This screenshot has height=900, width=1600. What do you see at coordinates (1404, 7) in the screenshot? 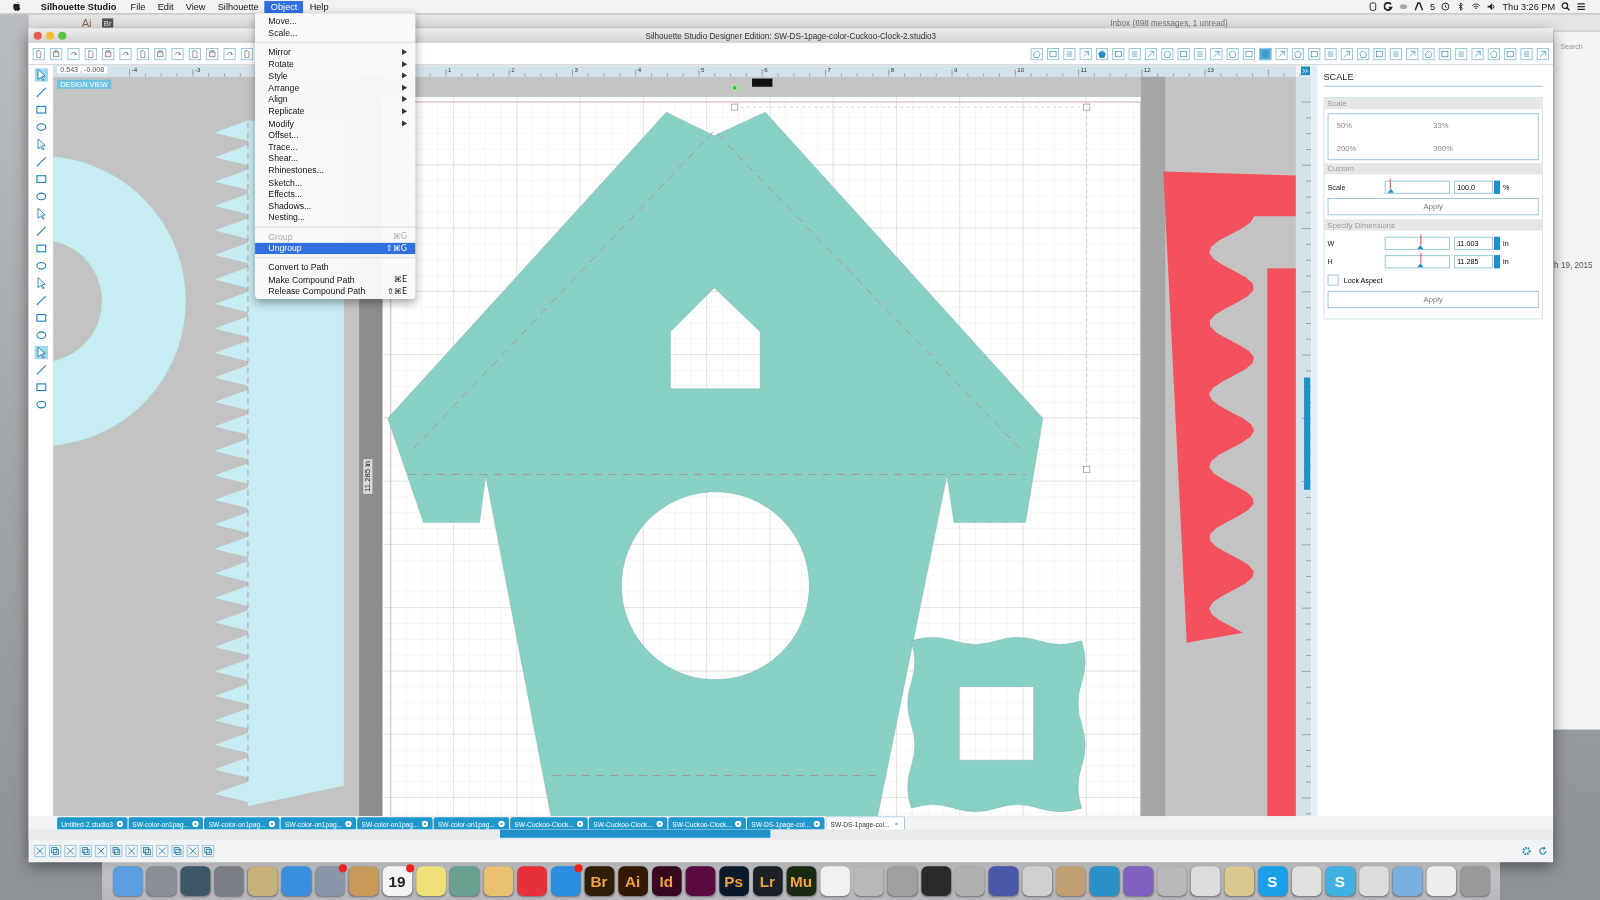
I see `cloud-icon` at bounding box center [1404, 7].